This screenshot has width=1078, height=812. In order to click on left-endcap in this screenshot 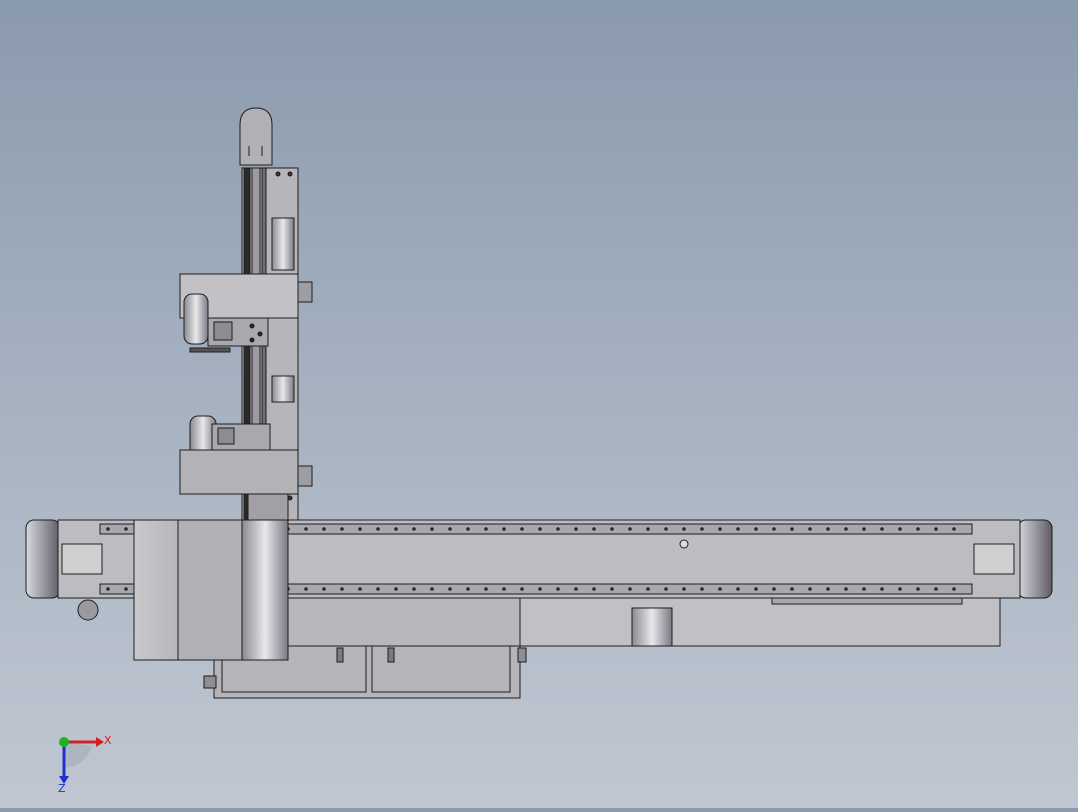, I will do `click(43, 559)`.